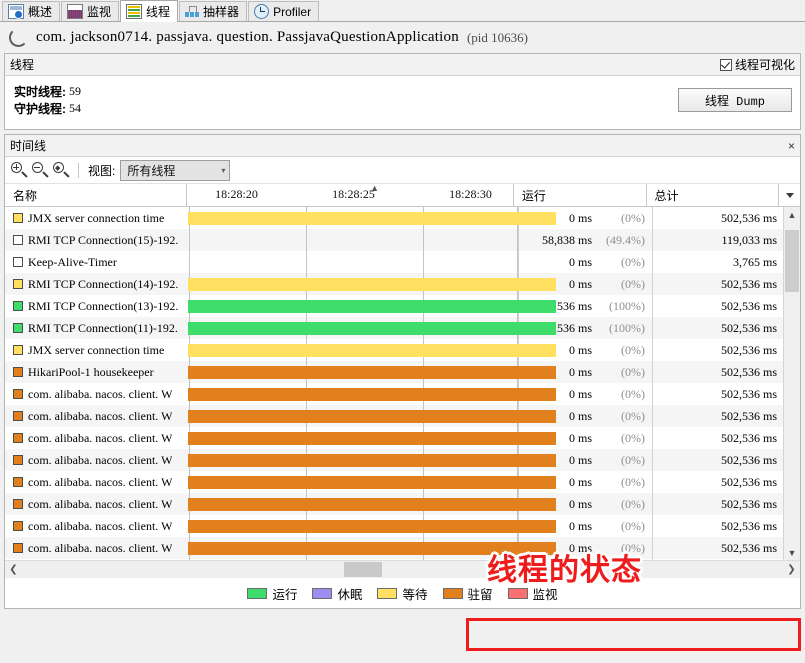  Describe the element at coordinates (149, 11) in the screenshot. I see `tab-threads: 线程` at that location.